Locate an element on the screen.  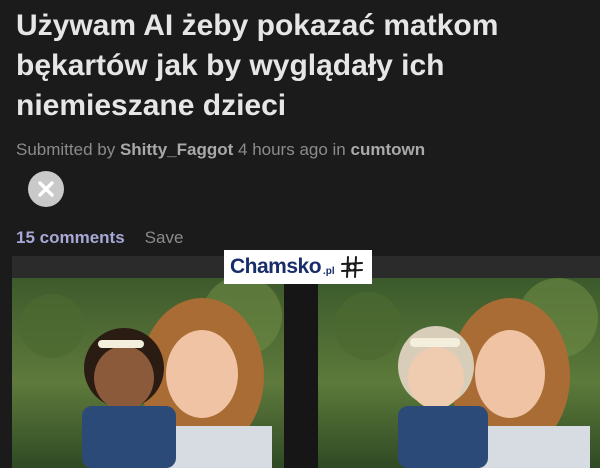
close-icon is located at coordinates (46, 189).